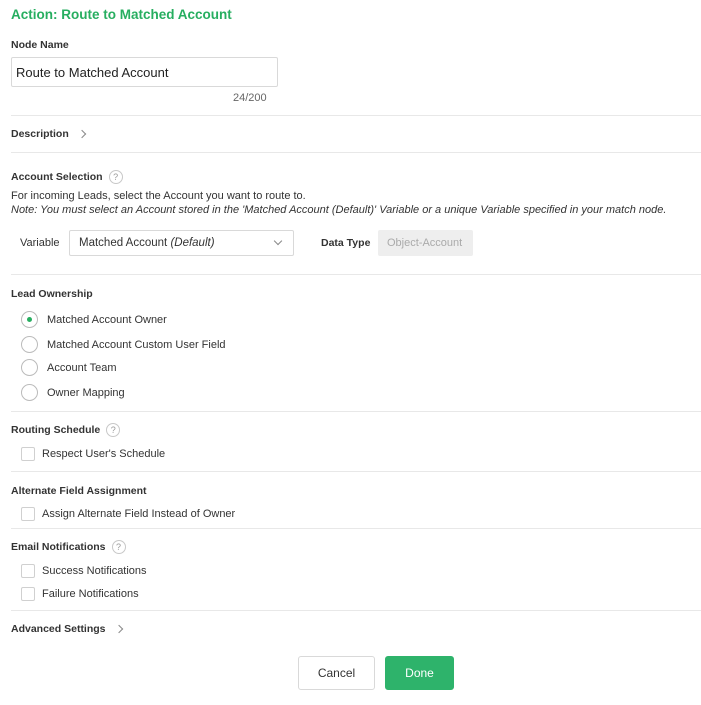 The width and height of the screenshot is (701, 705). Describe the element at coordinates (28, 594) in the screenshot. I see `failure-notifications-checkbox` at that location.